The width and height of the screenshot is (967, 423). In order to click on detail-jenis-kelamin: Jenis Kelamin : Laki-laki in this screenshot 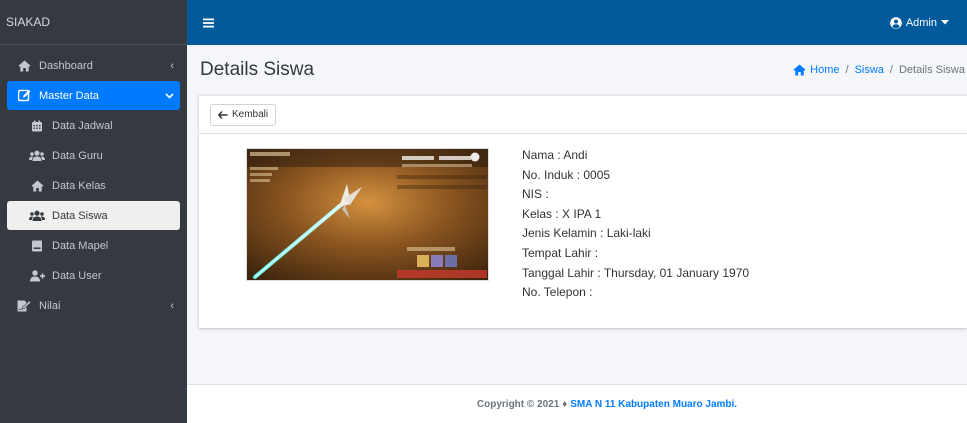, I will do `click(586, 233)`.